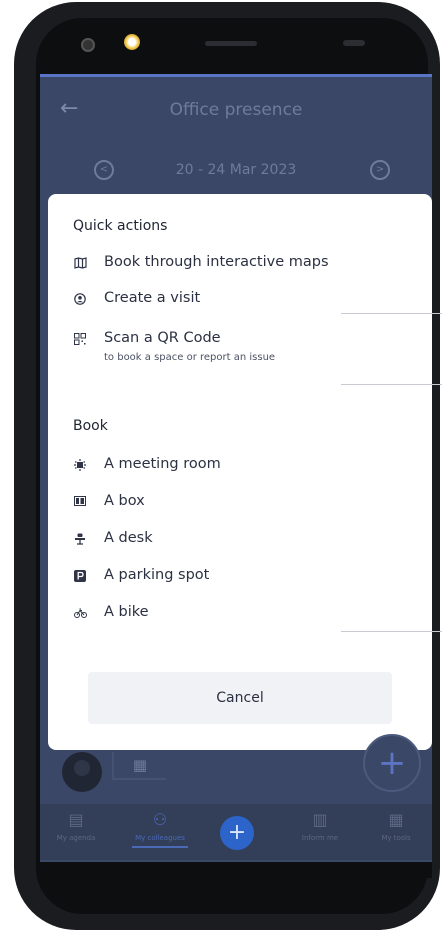 This screenshot has width=442, height=932. What do you see at coordinates (126, 612) in the screenshot?
I see `book-label: A bike` at bounding box center [126, 612].